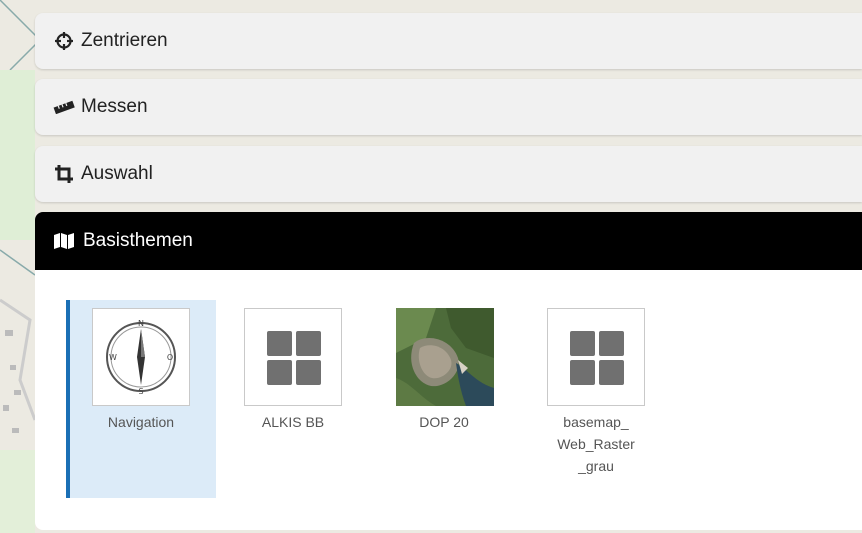  What do you see at coordinates (448, 107) in the screenshot?
I see `messen-tool-row: Messen` at bounding box center [448, 107].